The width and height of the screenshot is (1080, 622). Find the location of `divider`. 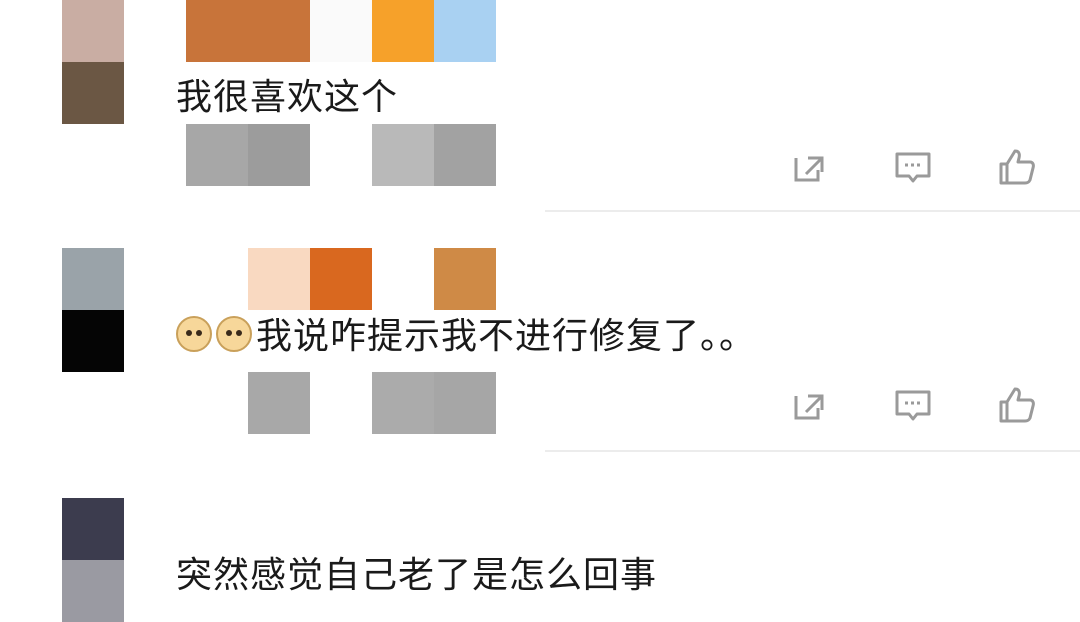

divider is located at coordinates (812, 211).